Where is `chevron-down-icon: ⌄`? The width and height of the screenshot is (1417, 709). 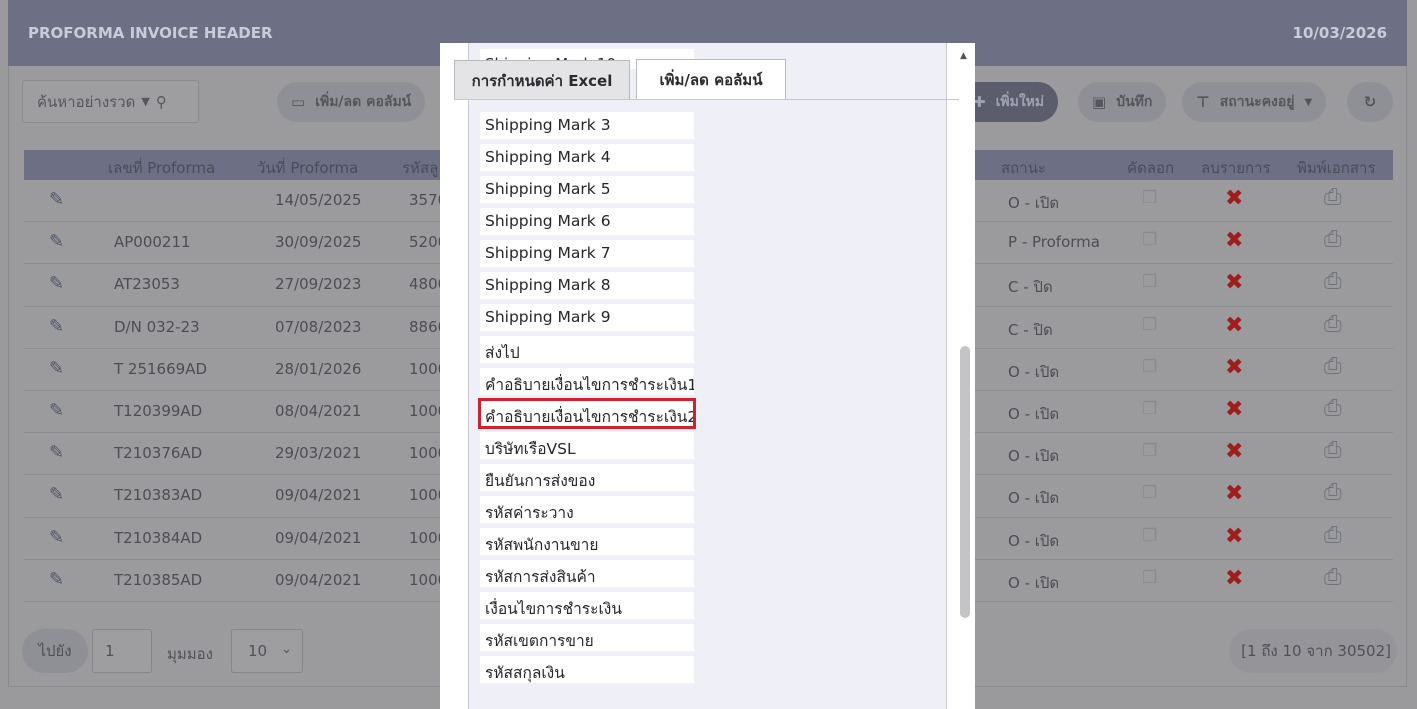
chevron-down-icon: ⌄ is located at coordinates (286, 649).